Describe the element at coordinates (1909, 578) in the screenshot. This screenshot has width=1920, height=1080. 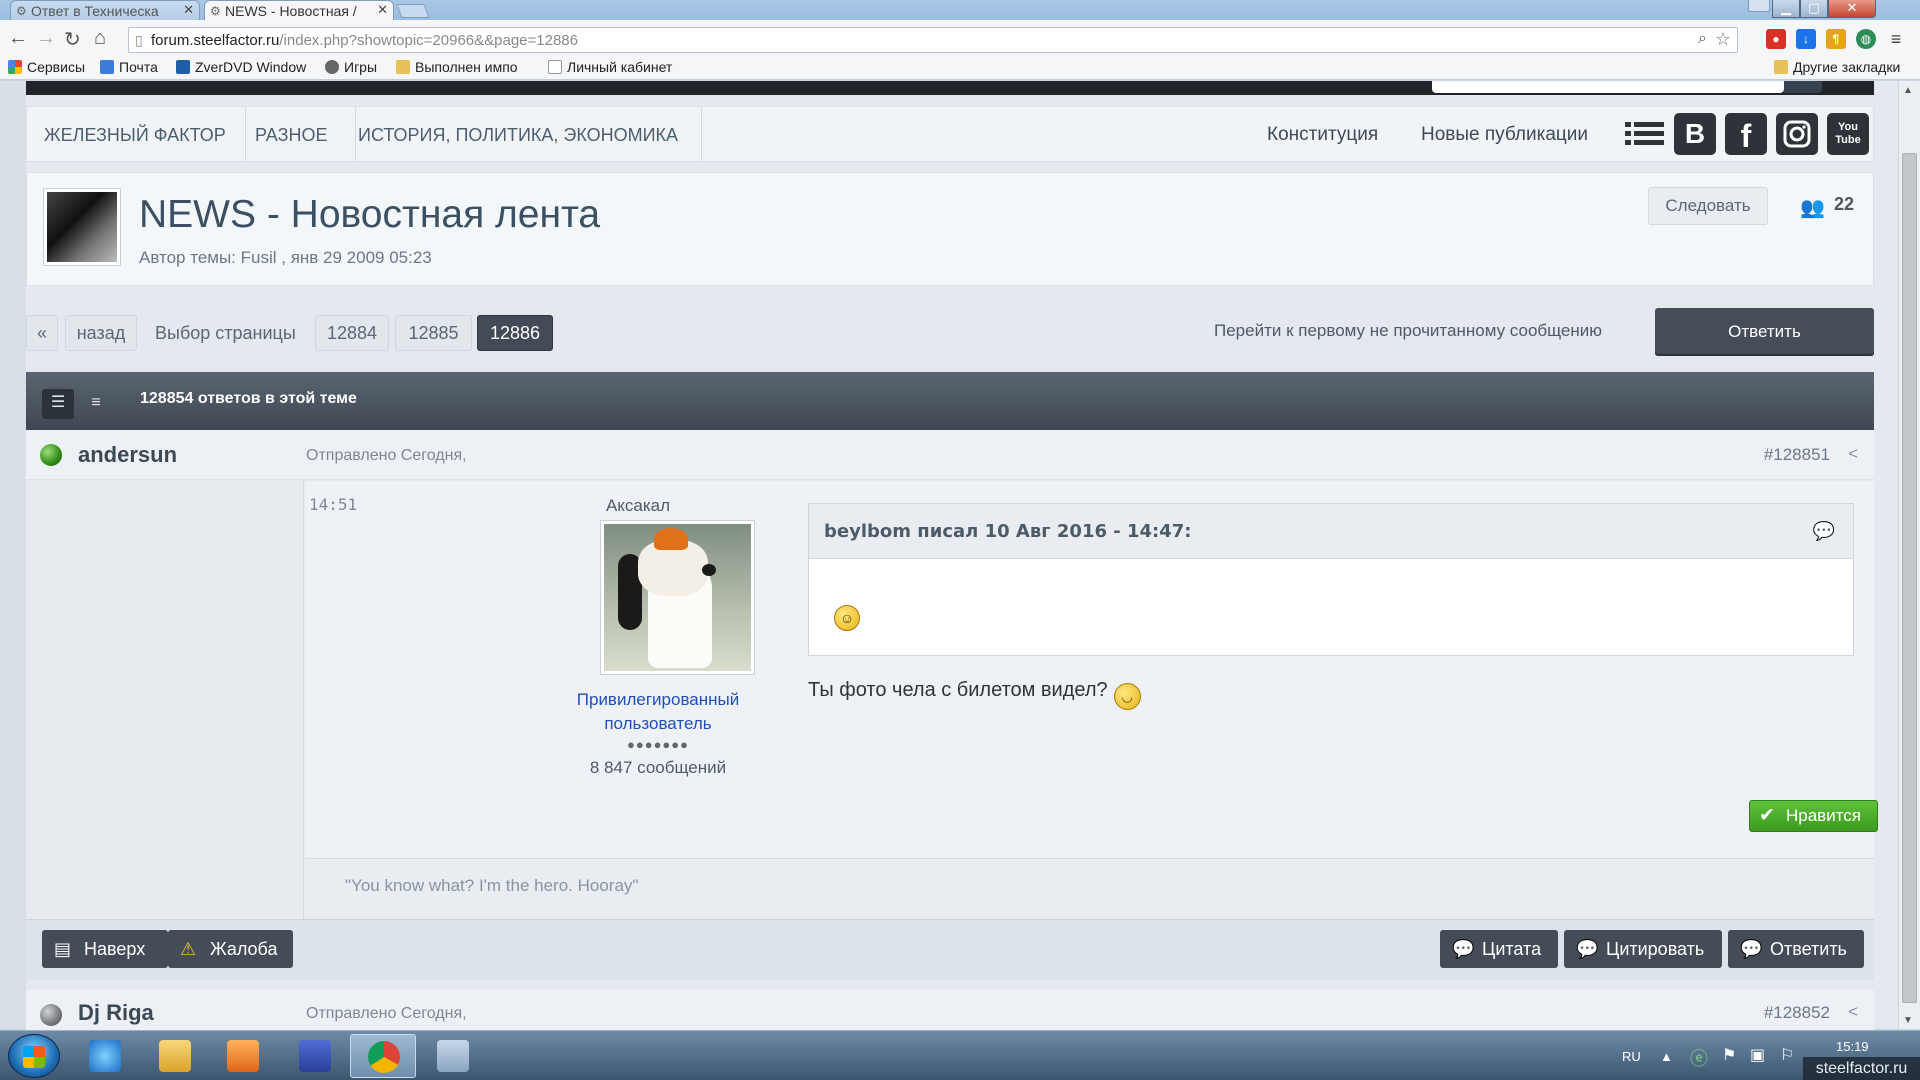
I see `scrollbar-thumb` at that location.